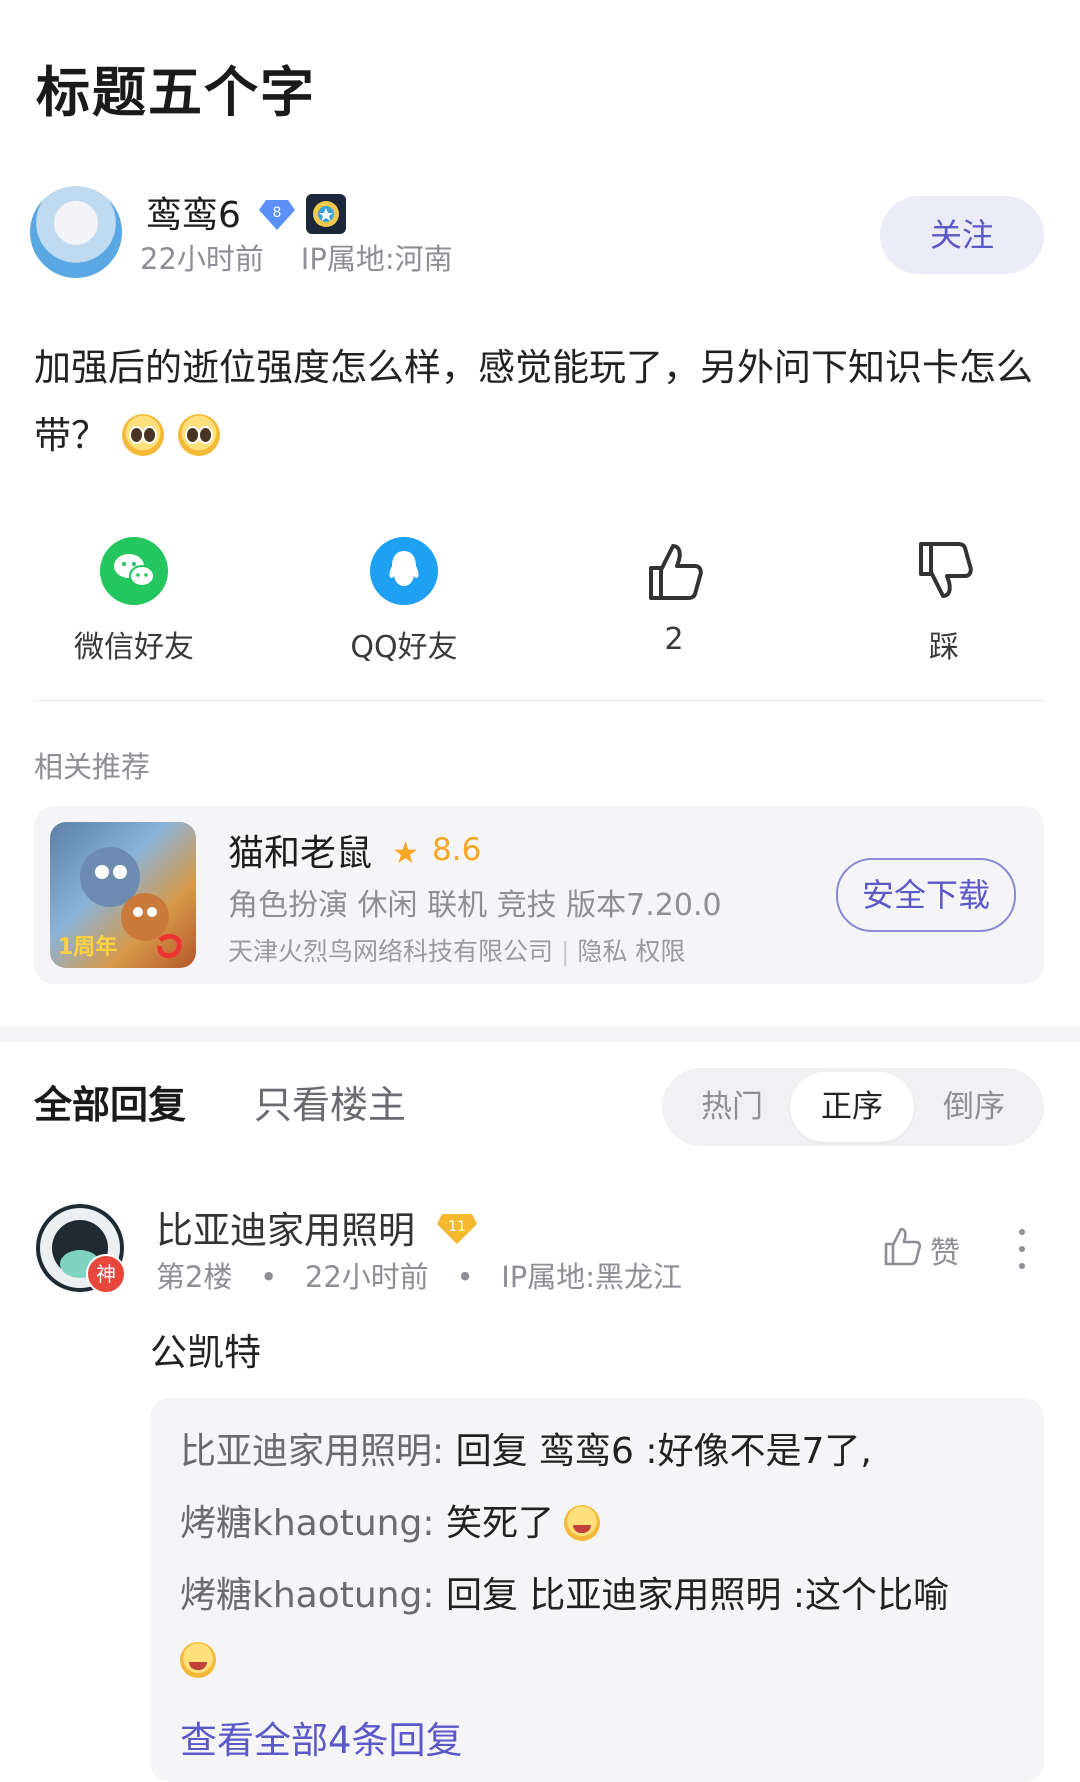 This screenshot has width=1080, height=1782. What do you see at coordinates (405, 853) in the screenshot?
I see `star-icon: ★` at bounding box center [405, 853].